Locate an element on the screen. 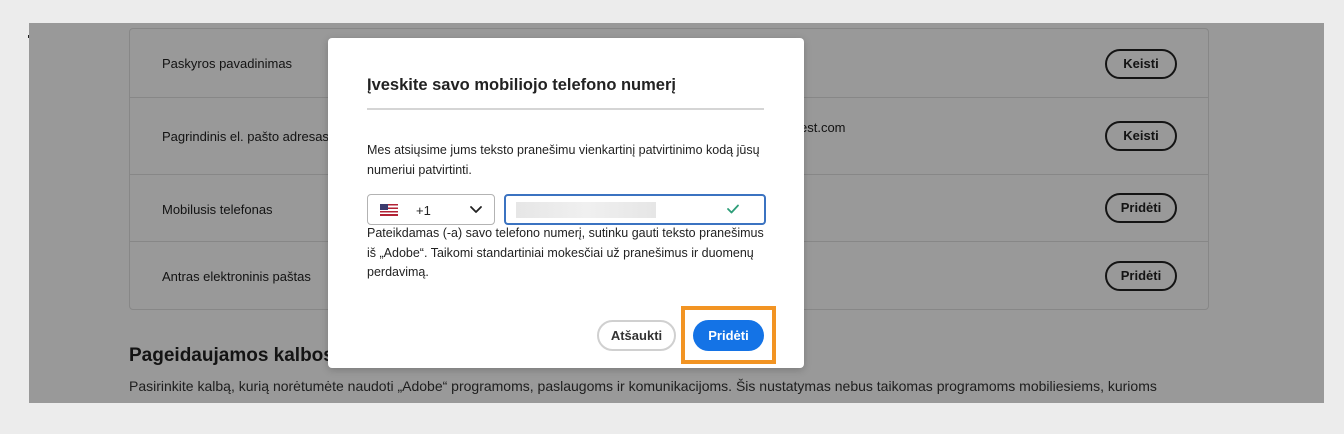 Image resolution: width=1344 pixels, height=434 pixels. country-code-select: +1 is located at coordinates (431, 209).